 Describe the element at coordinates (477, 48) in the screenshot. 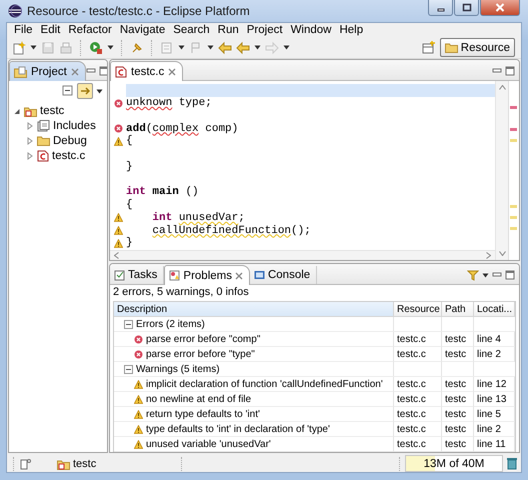

I see `perspective-button: Resource` at that location.